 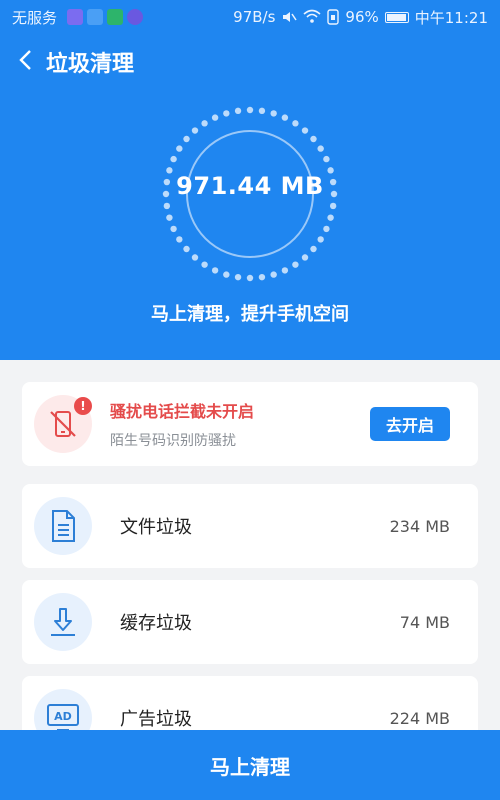 What do you see at coordinates (290, 17) in the screenshot?
I see `mute-icon` at bounding box center [290, 17].